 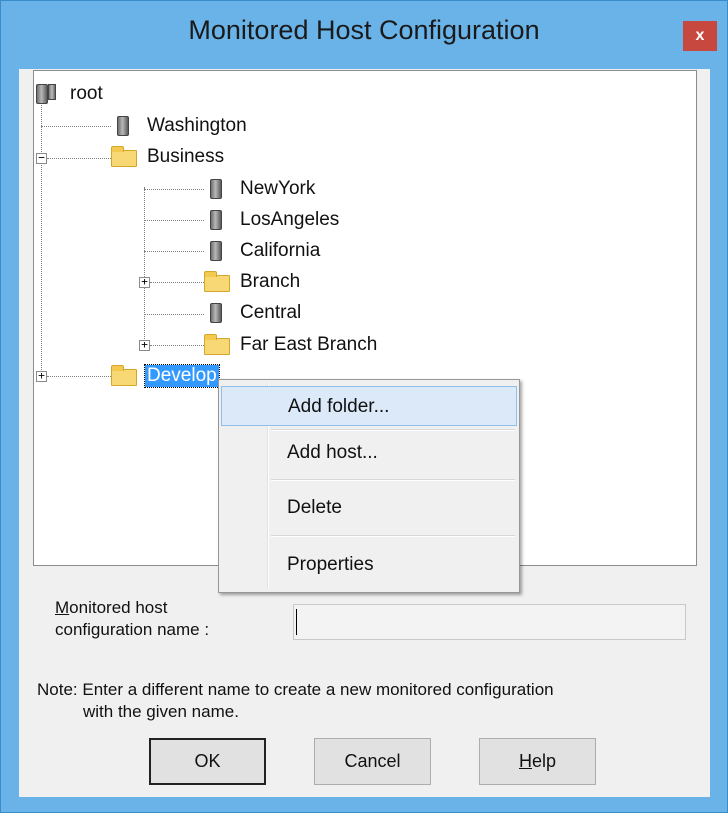 I want to click on tree-node-label: Washington, so click(x=197, y=125).